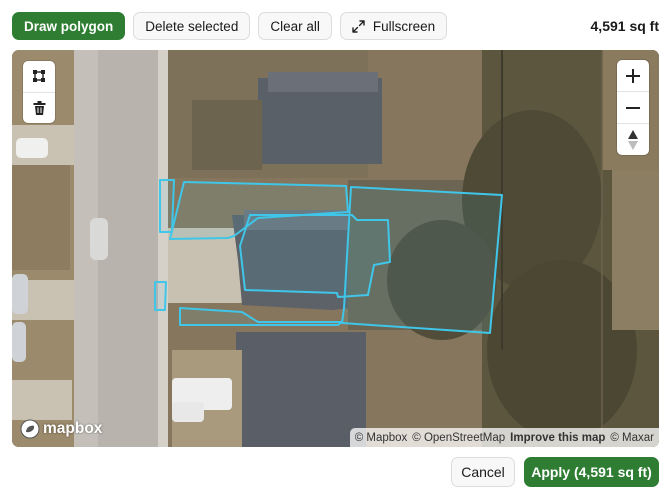 Image resolution: width=667 pixels, height=495 pixels. What do you see at coordinates (192, 26) in the screenshot?
I see `delete-selected-button: Delete selected` at bounding box center [192, 26].